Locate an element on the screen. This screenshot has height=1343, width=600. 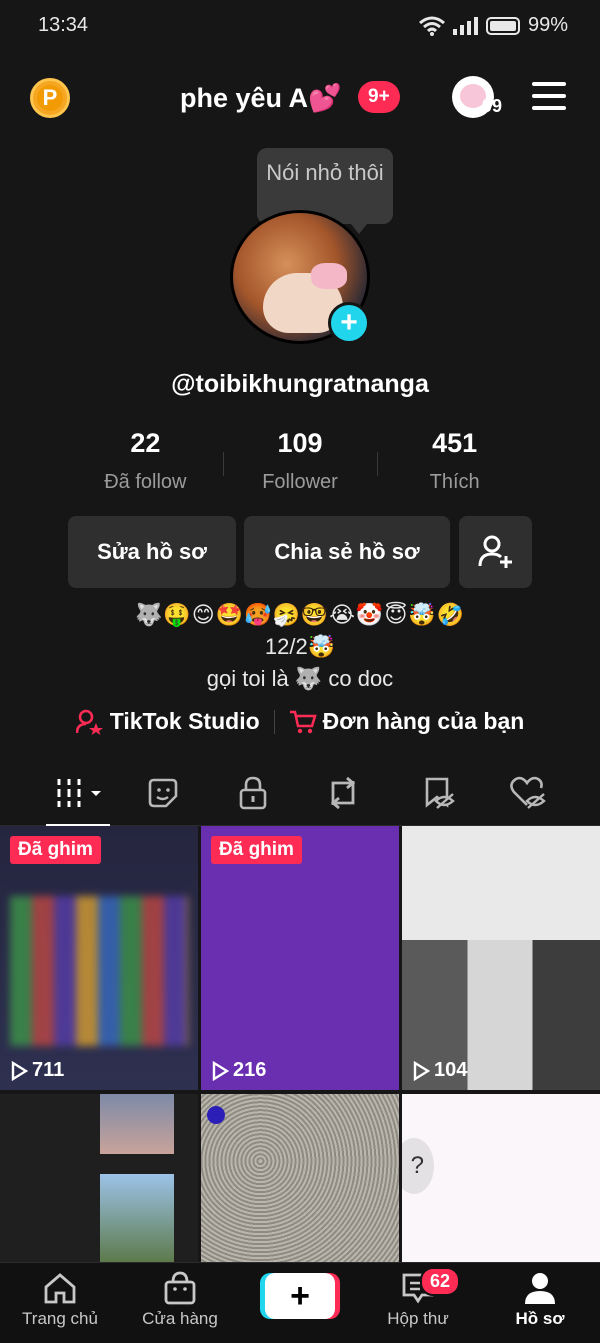
nav-label: Trang chủ is located at coordinates (60, 1318).